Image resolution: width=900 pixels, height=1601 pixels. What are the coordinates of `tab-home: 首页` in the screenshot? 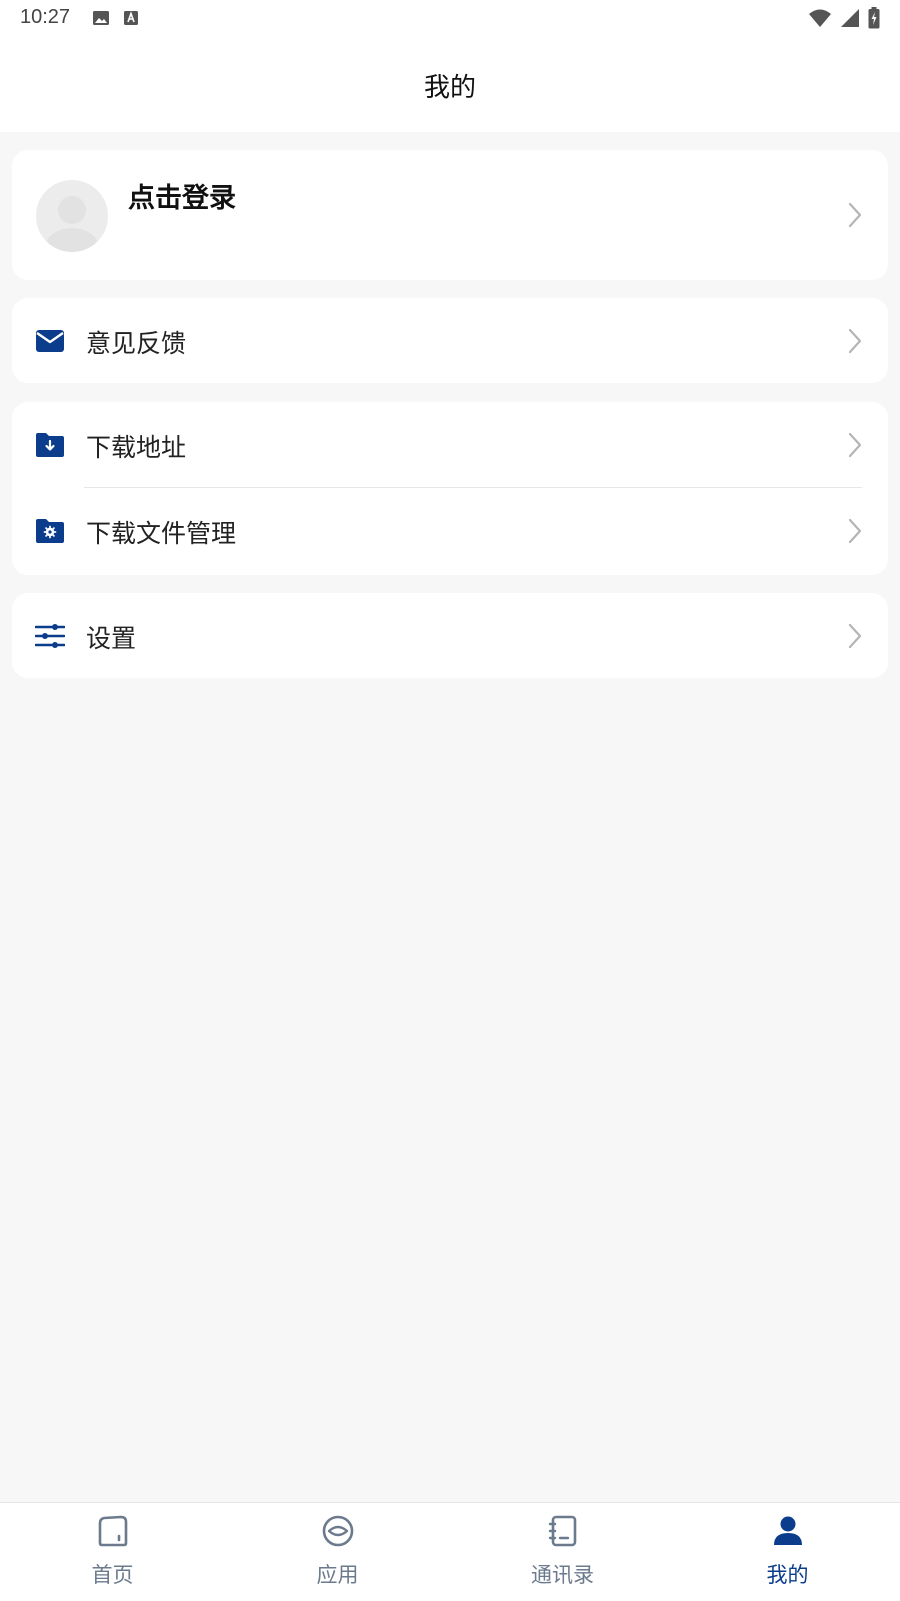 It's located at (112, 1552).